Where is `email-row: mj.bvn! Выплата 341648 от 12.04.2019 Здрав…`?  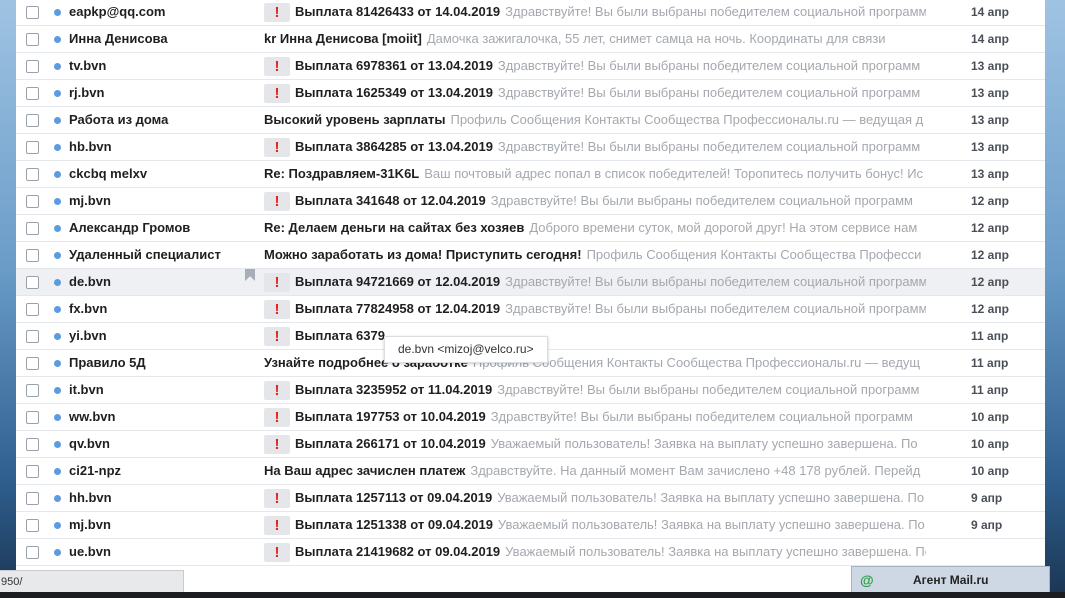 email-row: mj.bvn! Выплата 341648 от 12.04.2019 Здрав… is located at coordinates (530, 201).